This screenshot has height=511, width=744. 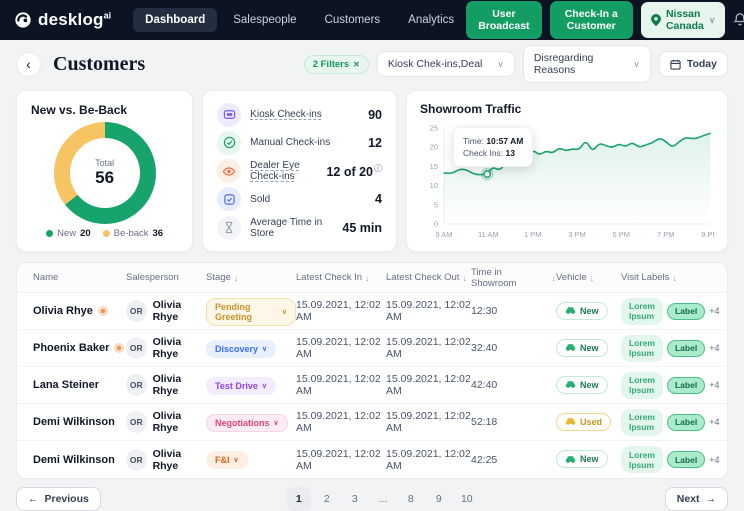 I want to click on legend-new: New 20, so click(x=68, y=233).